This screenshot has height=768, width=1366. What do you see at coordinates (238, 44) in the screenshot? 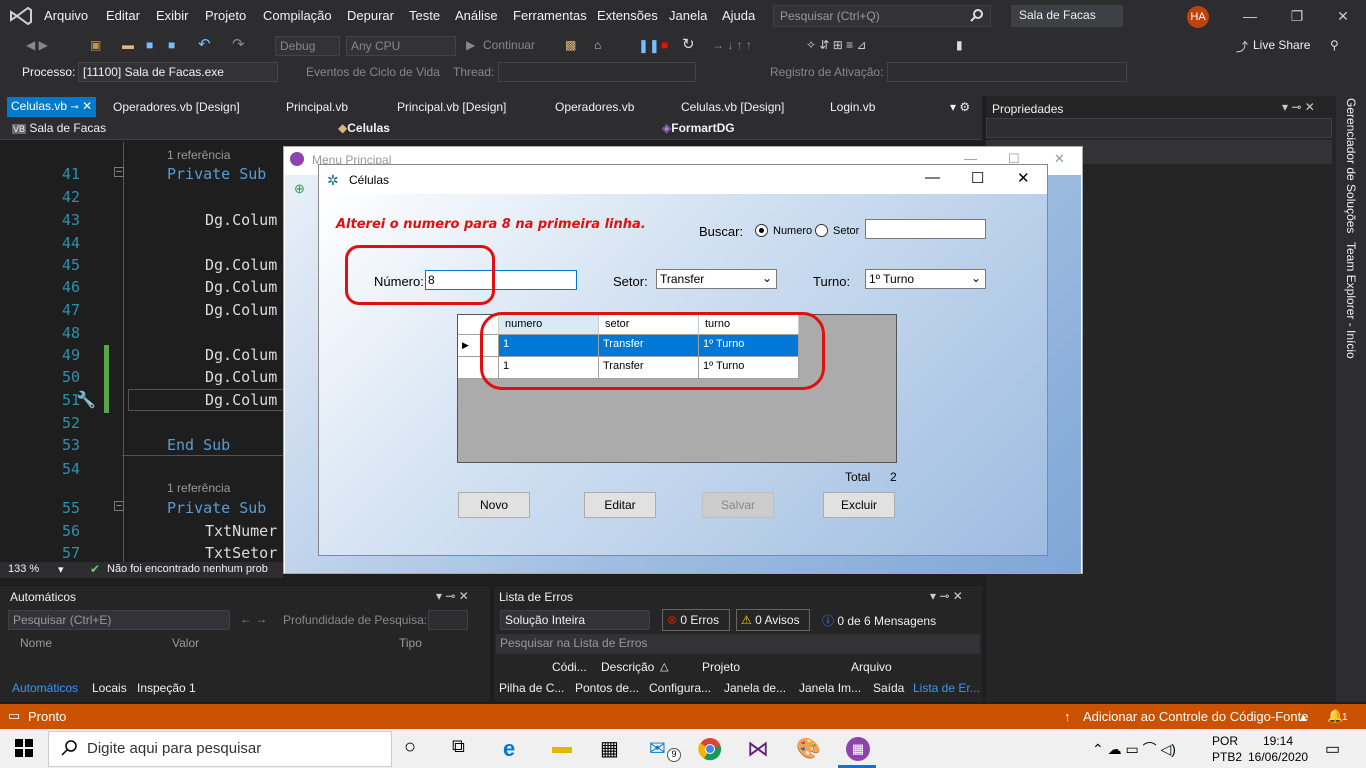
I see `redo-icon: ↷` at bounding box center [238, 44].